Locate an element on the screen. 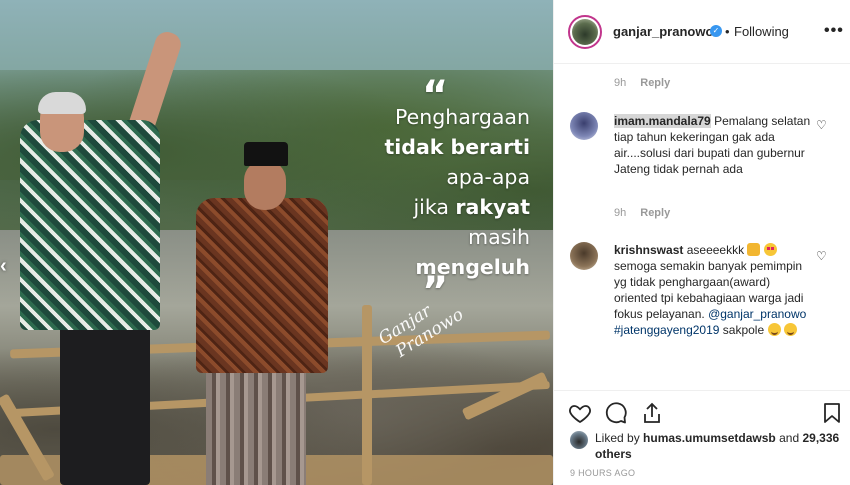 This screenshot has width=850, height=485. save-bookmark-icon is located at coordinates (832, 413).